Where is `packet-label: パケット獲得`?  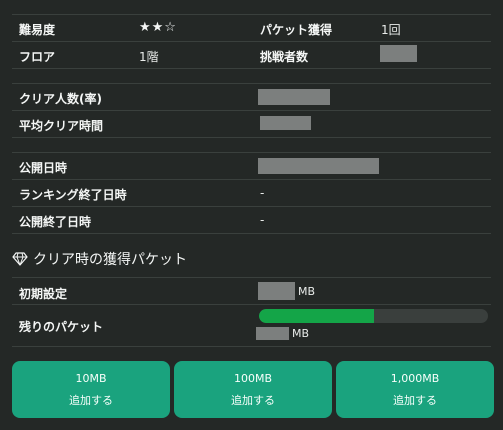
packet-label: パケット獲得 is located at coordinates (296, 30).